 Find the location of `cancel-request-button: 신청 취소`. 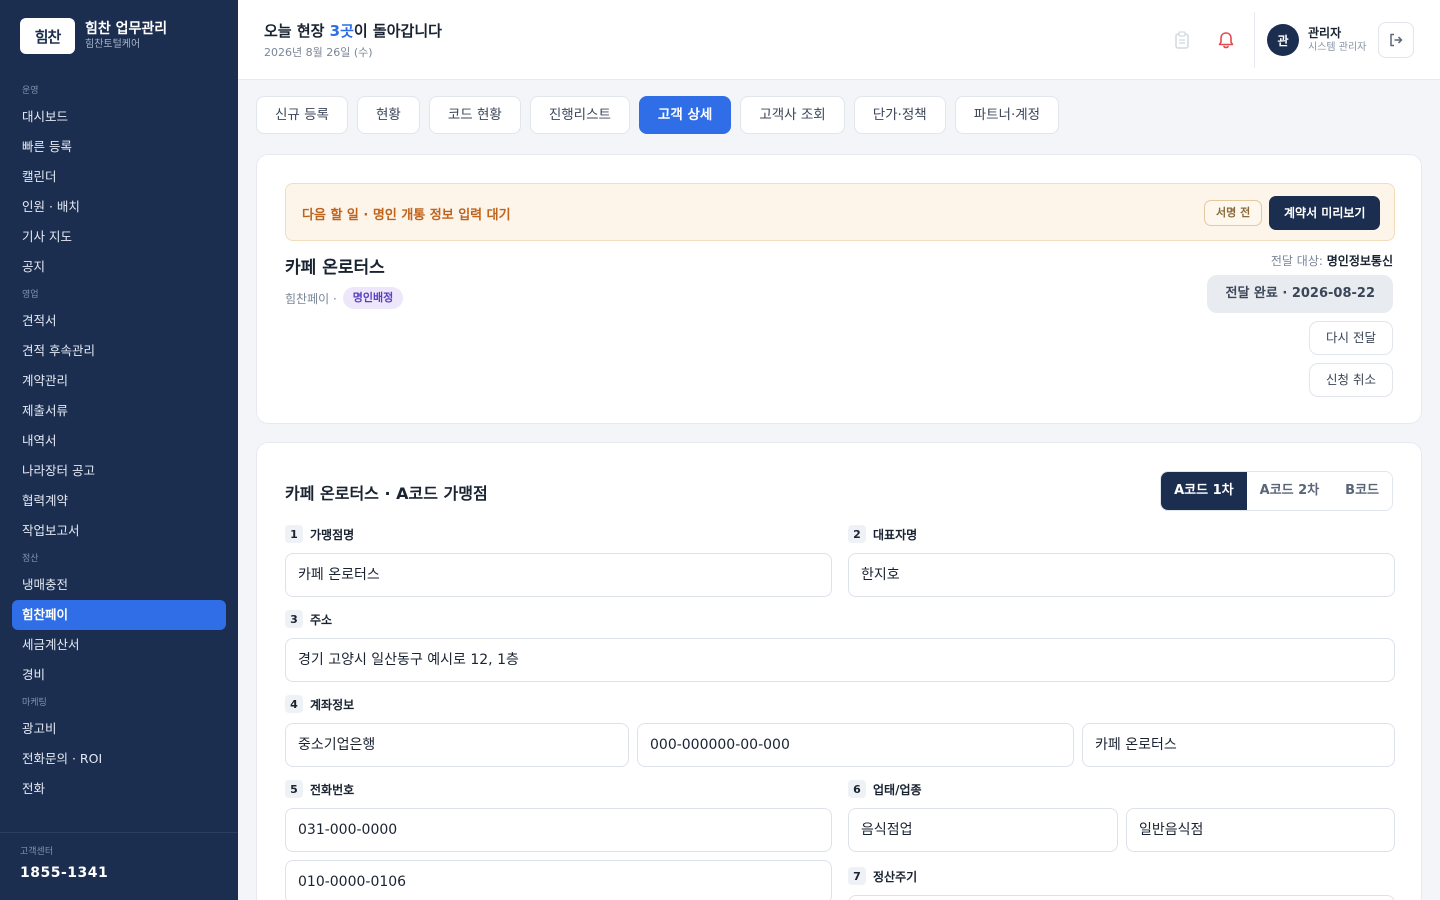

cancel-request-button: 신청 취소 is located at coordinates (1351, 380).